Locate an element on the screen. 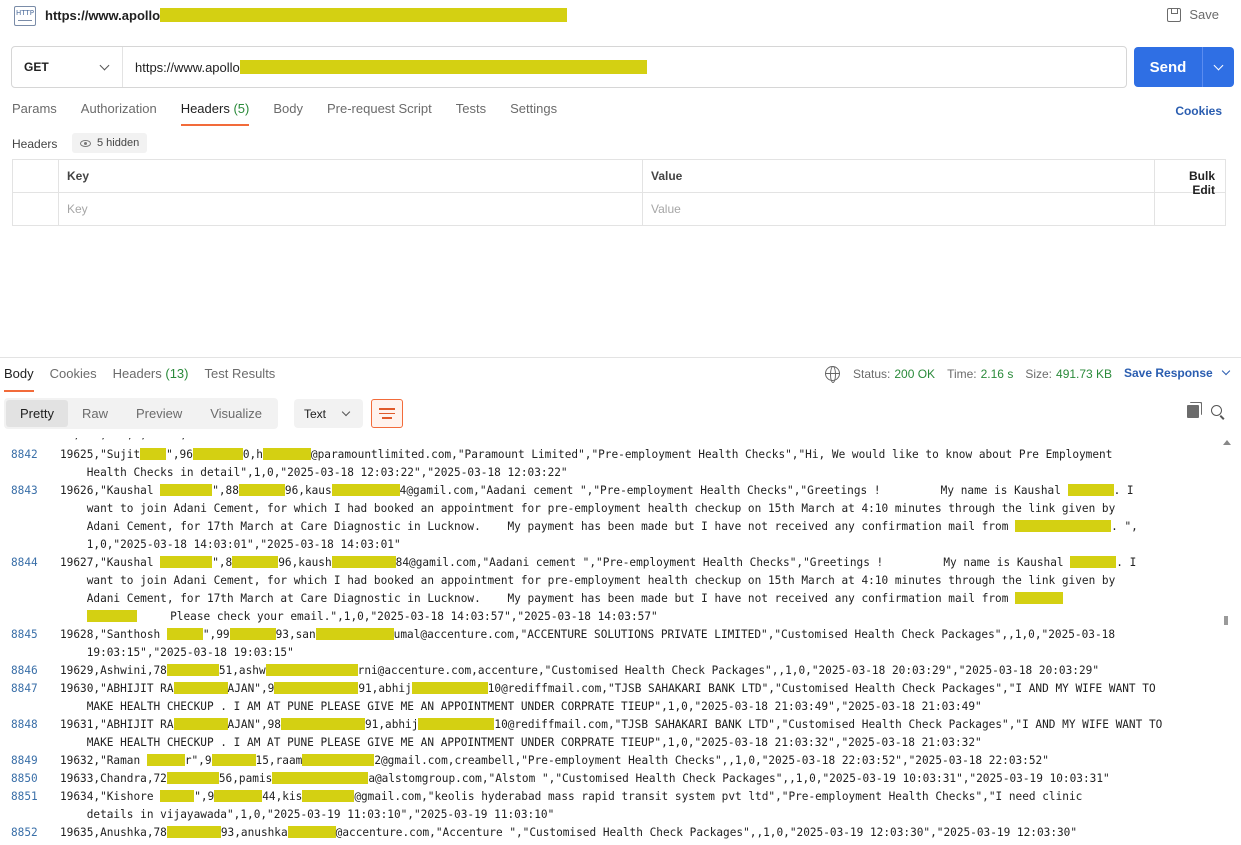 The image size is (1241, 845). headers-table-header: Key Value Bulk Edit is located at coordinates (619, 178).